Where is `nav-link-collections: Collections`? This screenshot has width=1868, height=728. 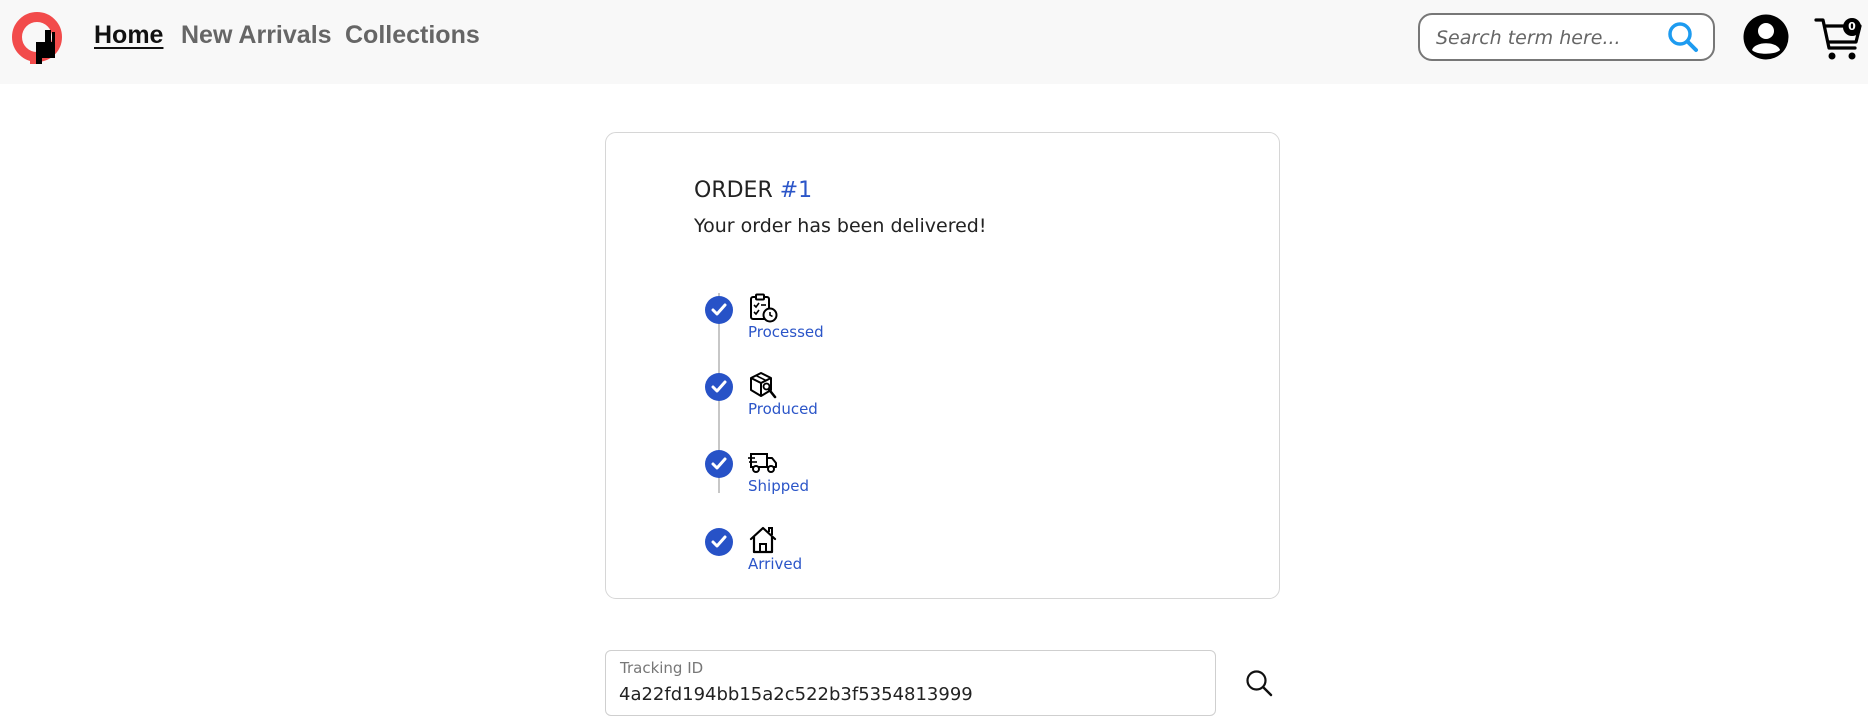
nav-link-collections: Collections is located at coordinates (412, 35).